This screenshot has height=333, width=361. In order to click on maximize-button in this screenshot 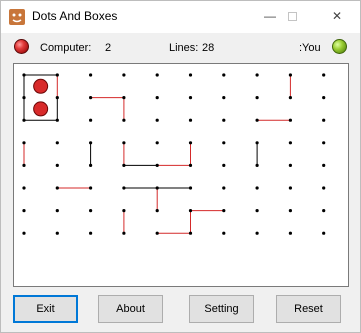, I will do `click(292, 16)`.